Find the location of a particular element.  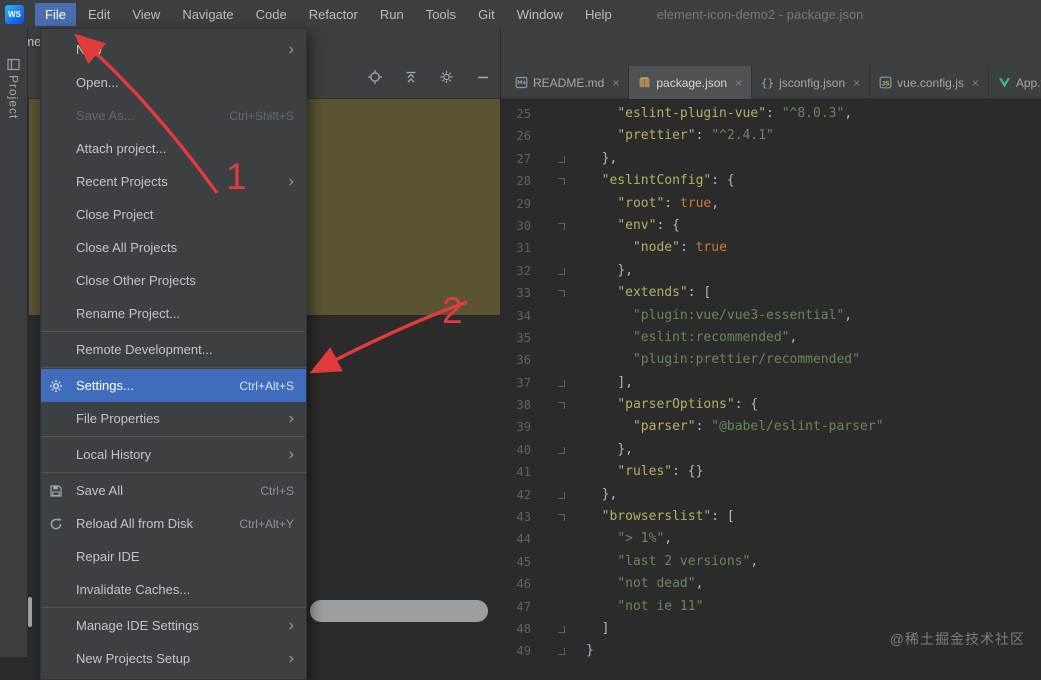

code-text: "eslintConfig": { is located at coordinates (668, 181).